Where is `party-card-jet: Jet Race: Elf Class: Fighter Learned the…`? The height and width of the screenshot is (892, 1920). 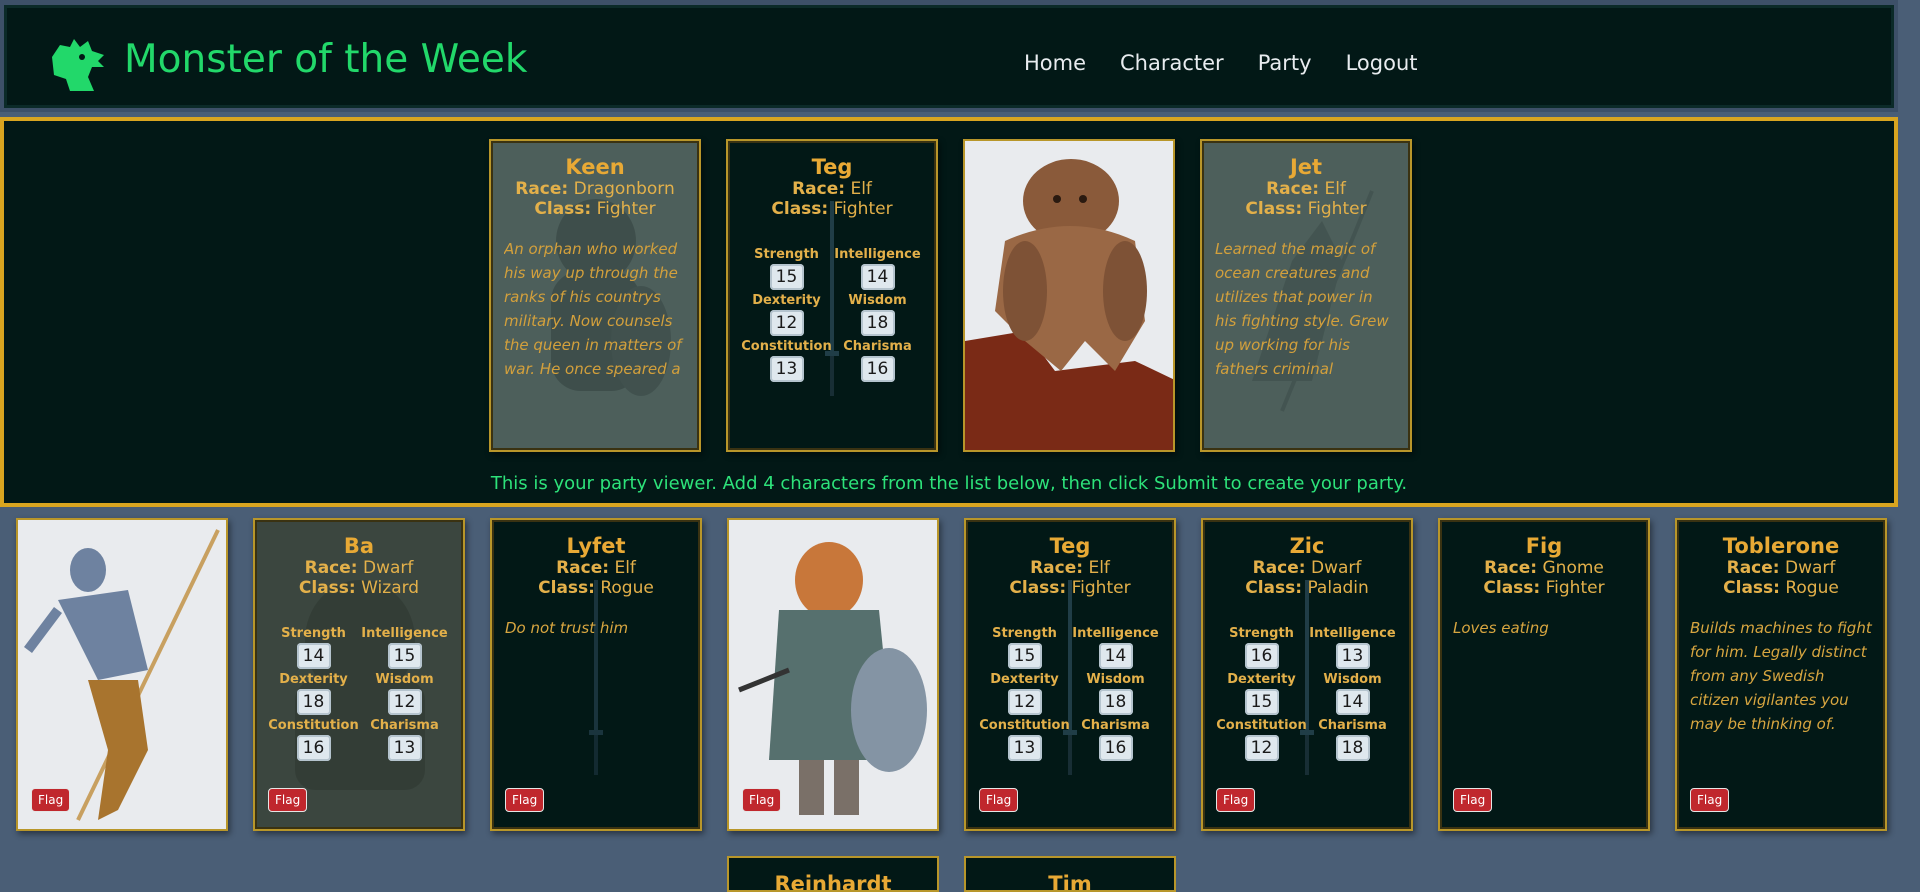
party-card-jet: Jet Race: Elf Class: Fighter Learned the… is located at coordinates (1306, 295).